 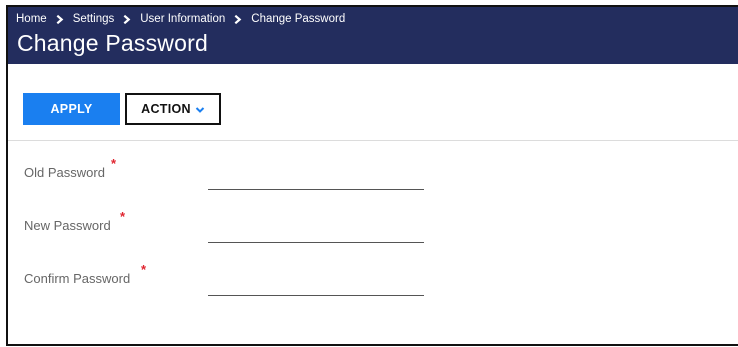 I want to click on breadcrumb-settings: Settings, so click(x=94, y=19).